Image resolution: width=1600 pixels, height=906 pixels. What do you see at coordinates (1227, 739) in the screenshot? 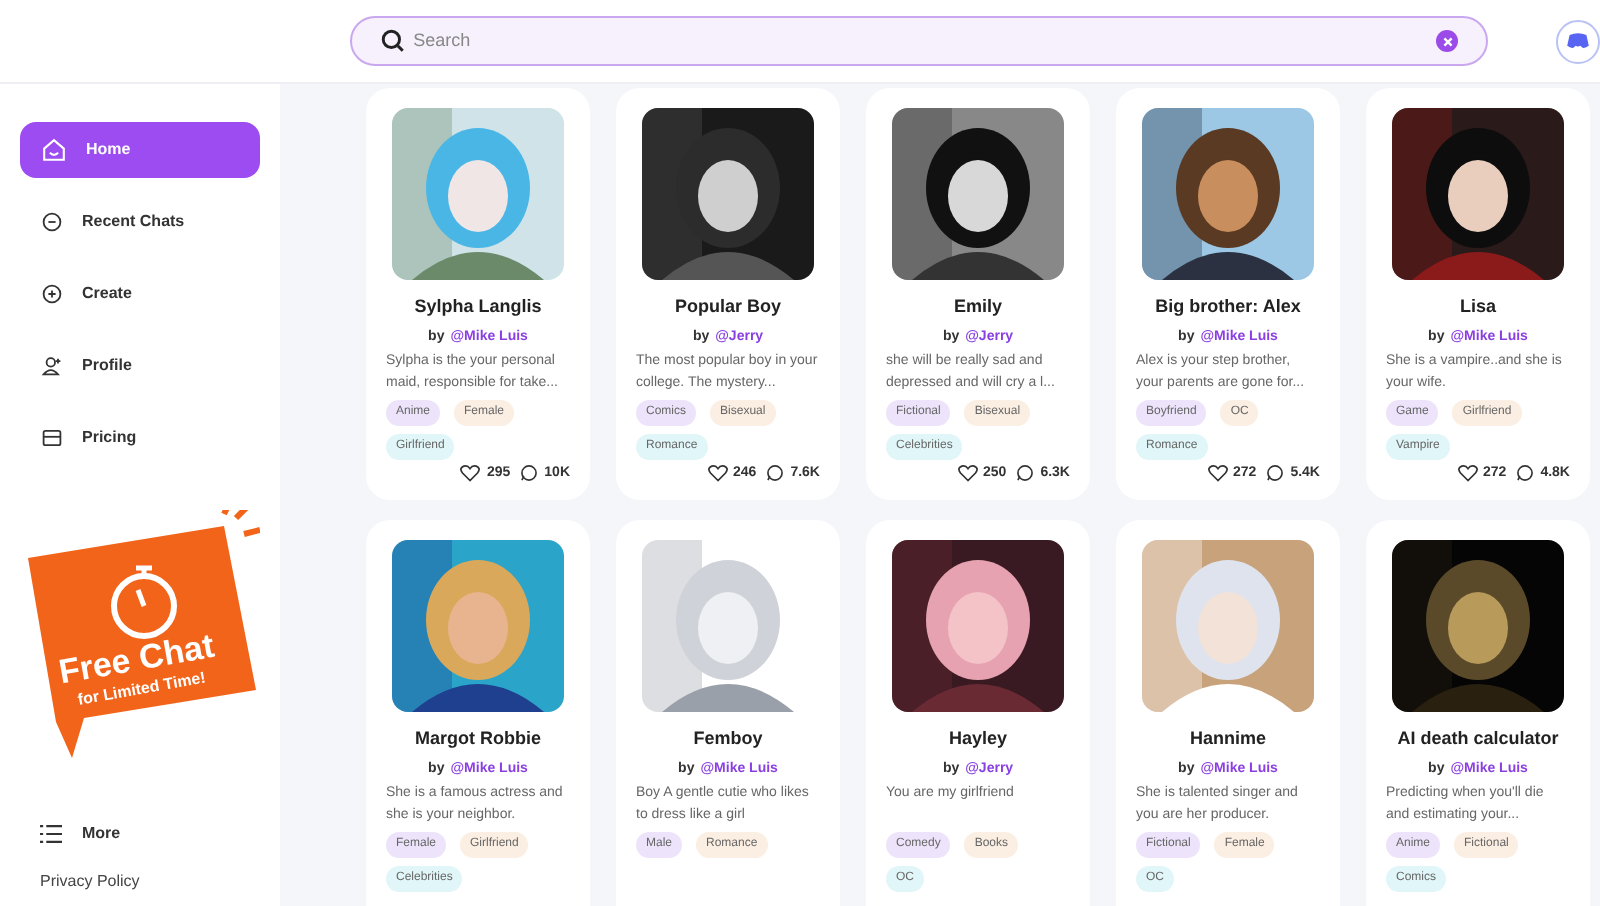
I see `character-name: Hannime` at bounding box center [1227, 739].